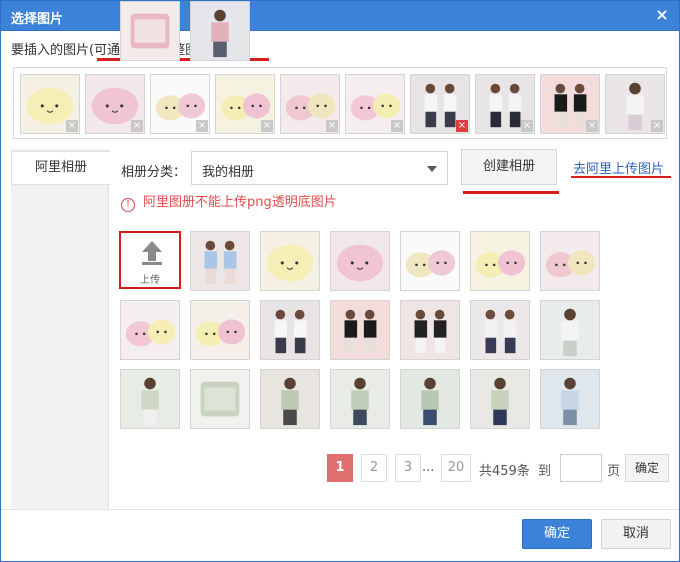 Image resolution: width=680 pixels, height=562 pixels. What do you see at coordinates (618, 167) in the screenshot?
I see `ali-upload-link: 去阿里上传图片` at bounding box center [618, 167].